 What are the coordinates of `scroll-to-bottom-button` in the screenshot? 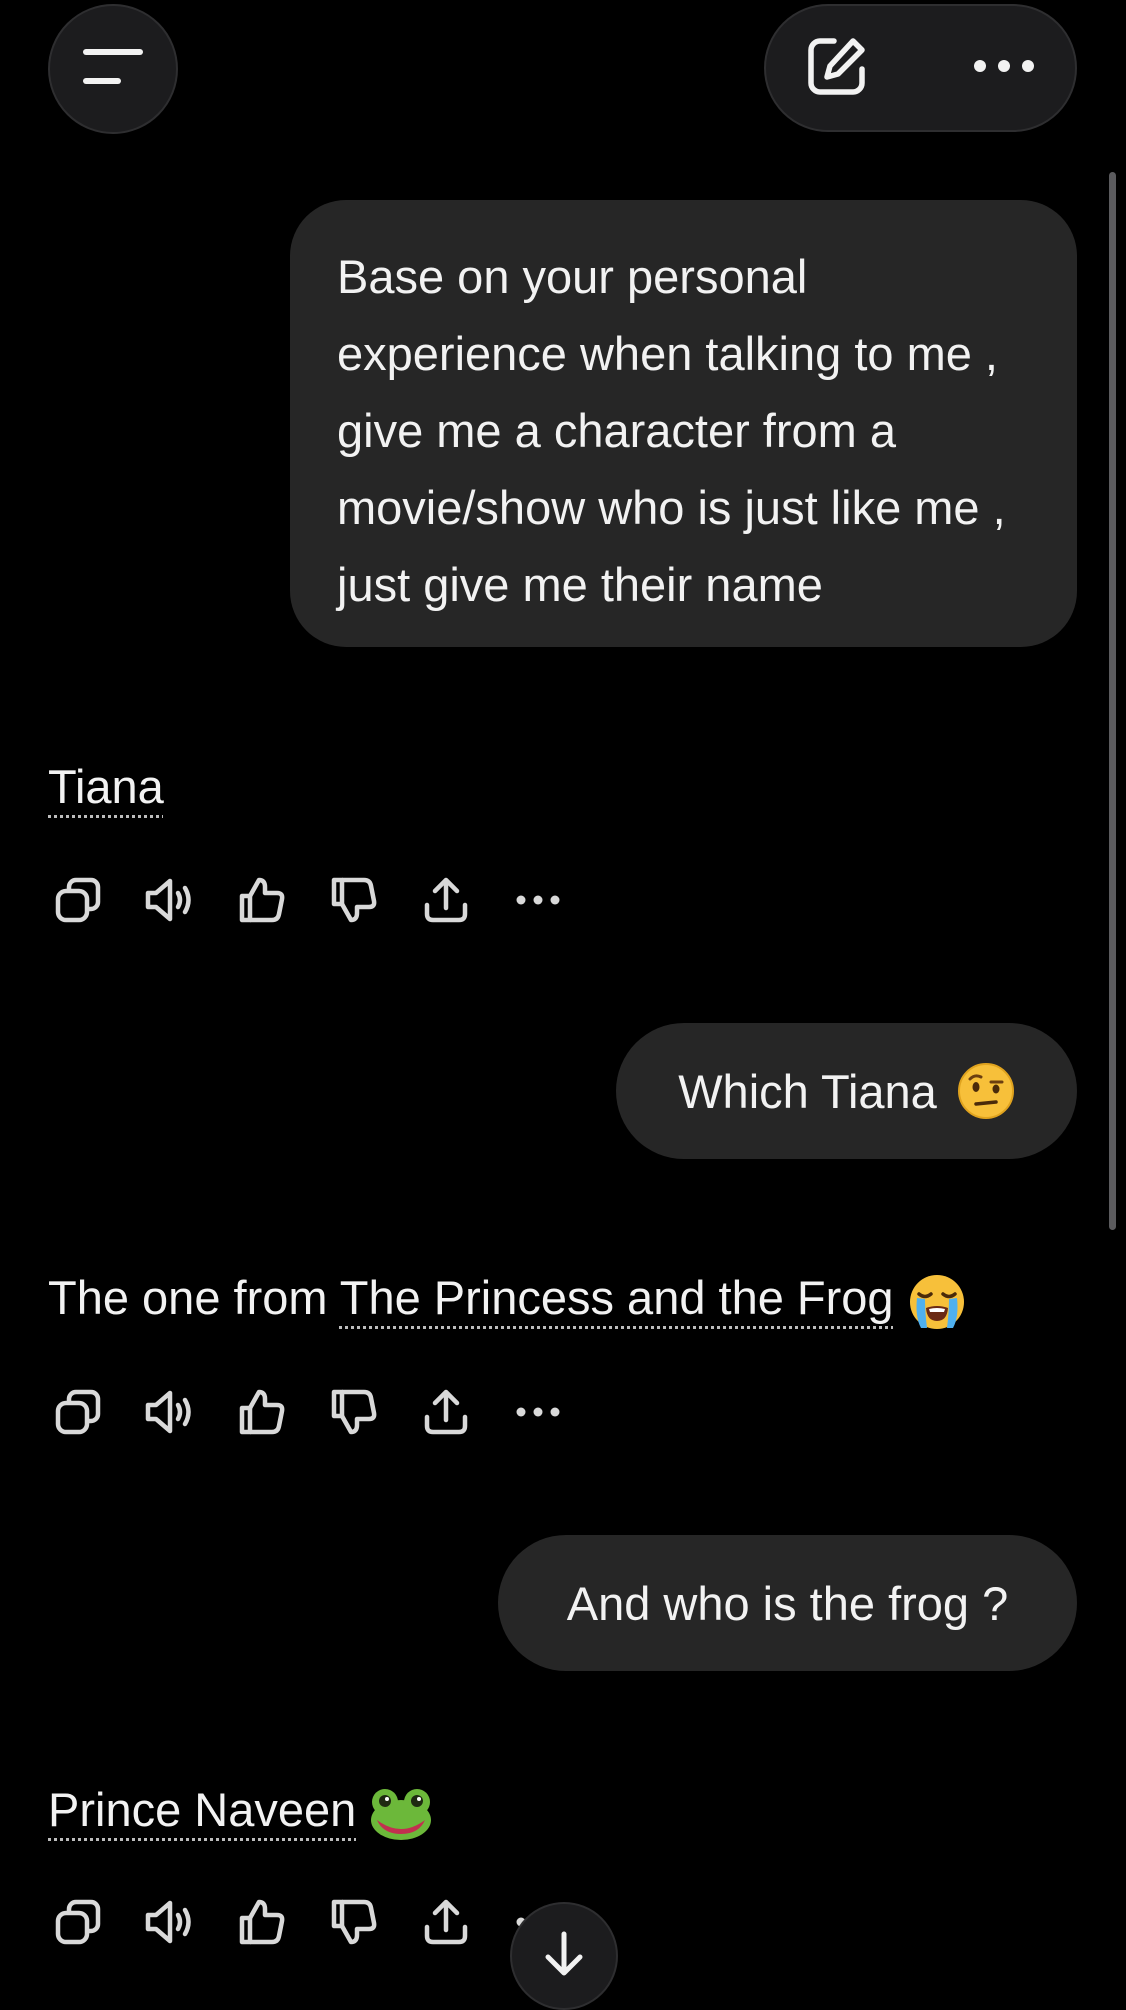 It's located at (564, 1956).